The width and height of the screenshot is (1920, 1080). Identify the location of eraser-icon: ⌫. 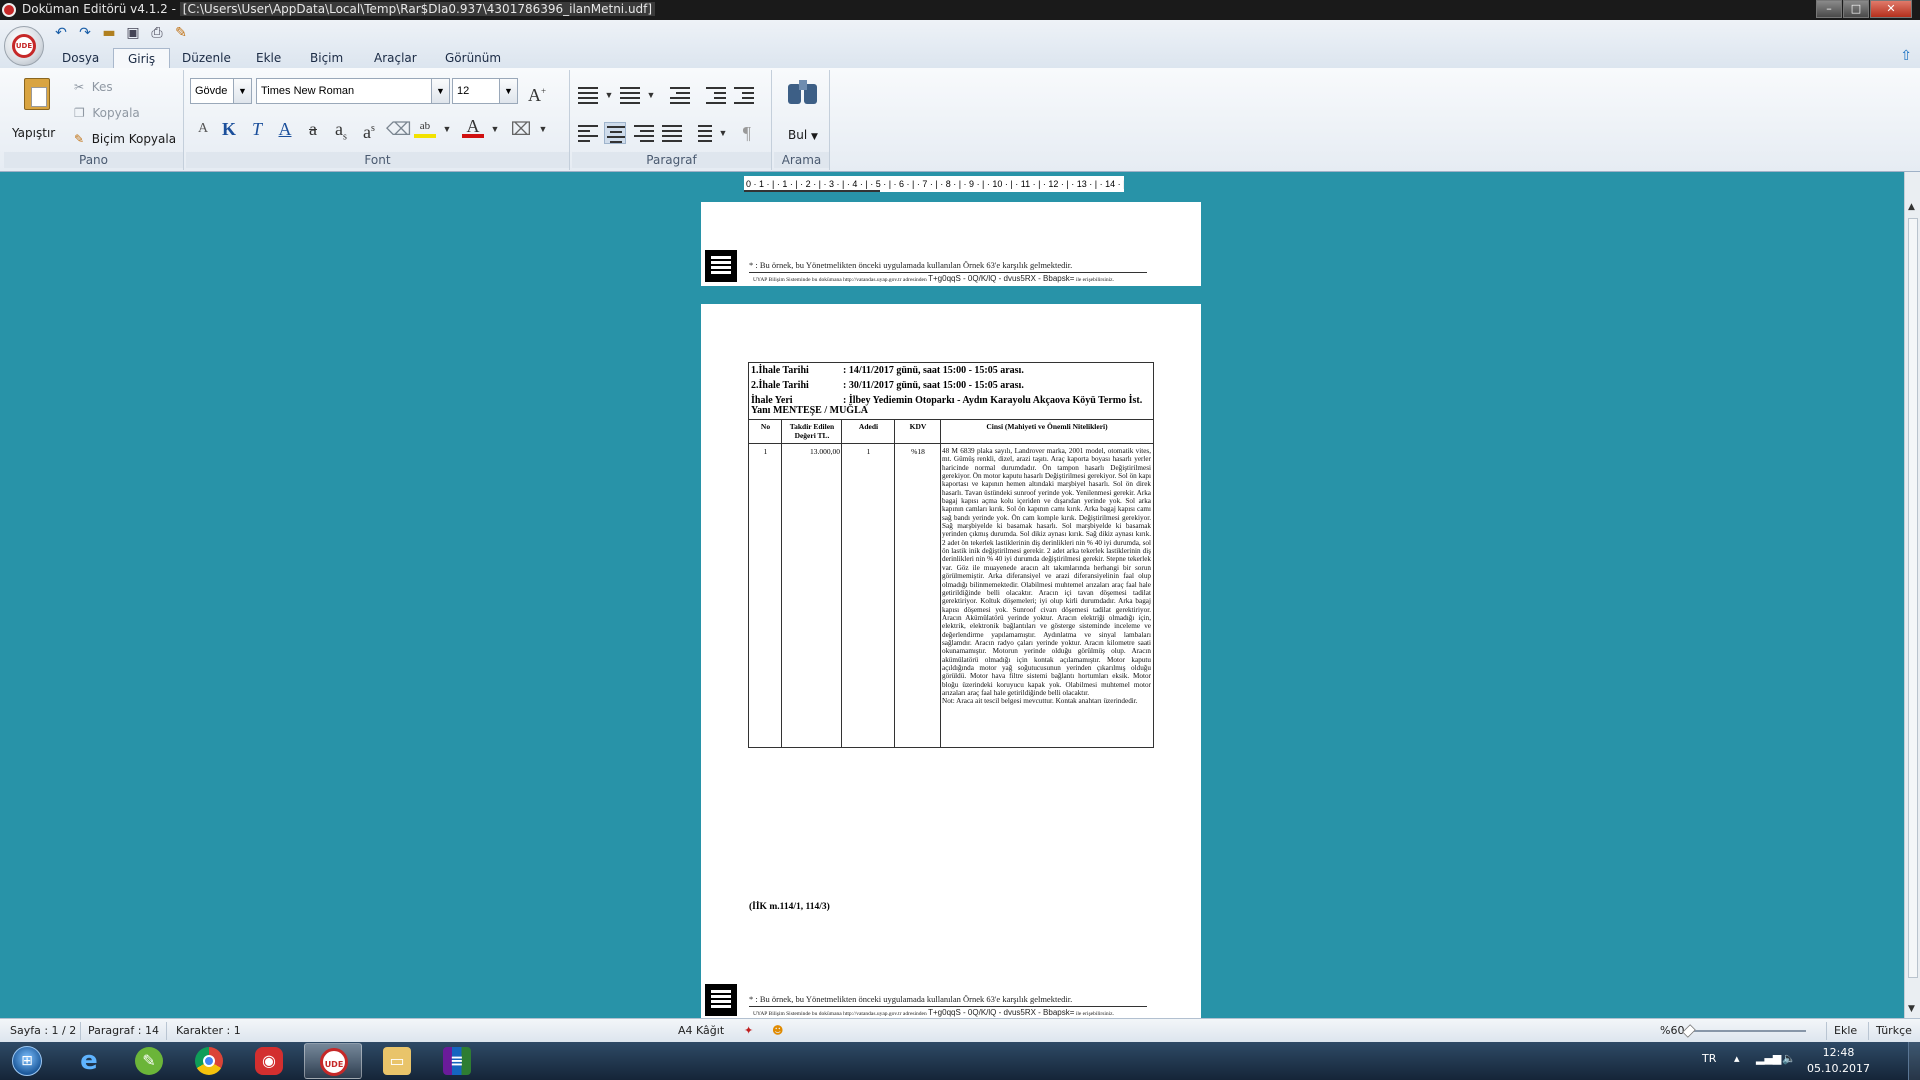
(398, 129).